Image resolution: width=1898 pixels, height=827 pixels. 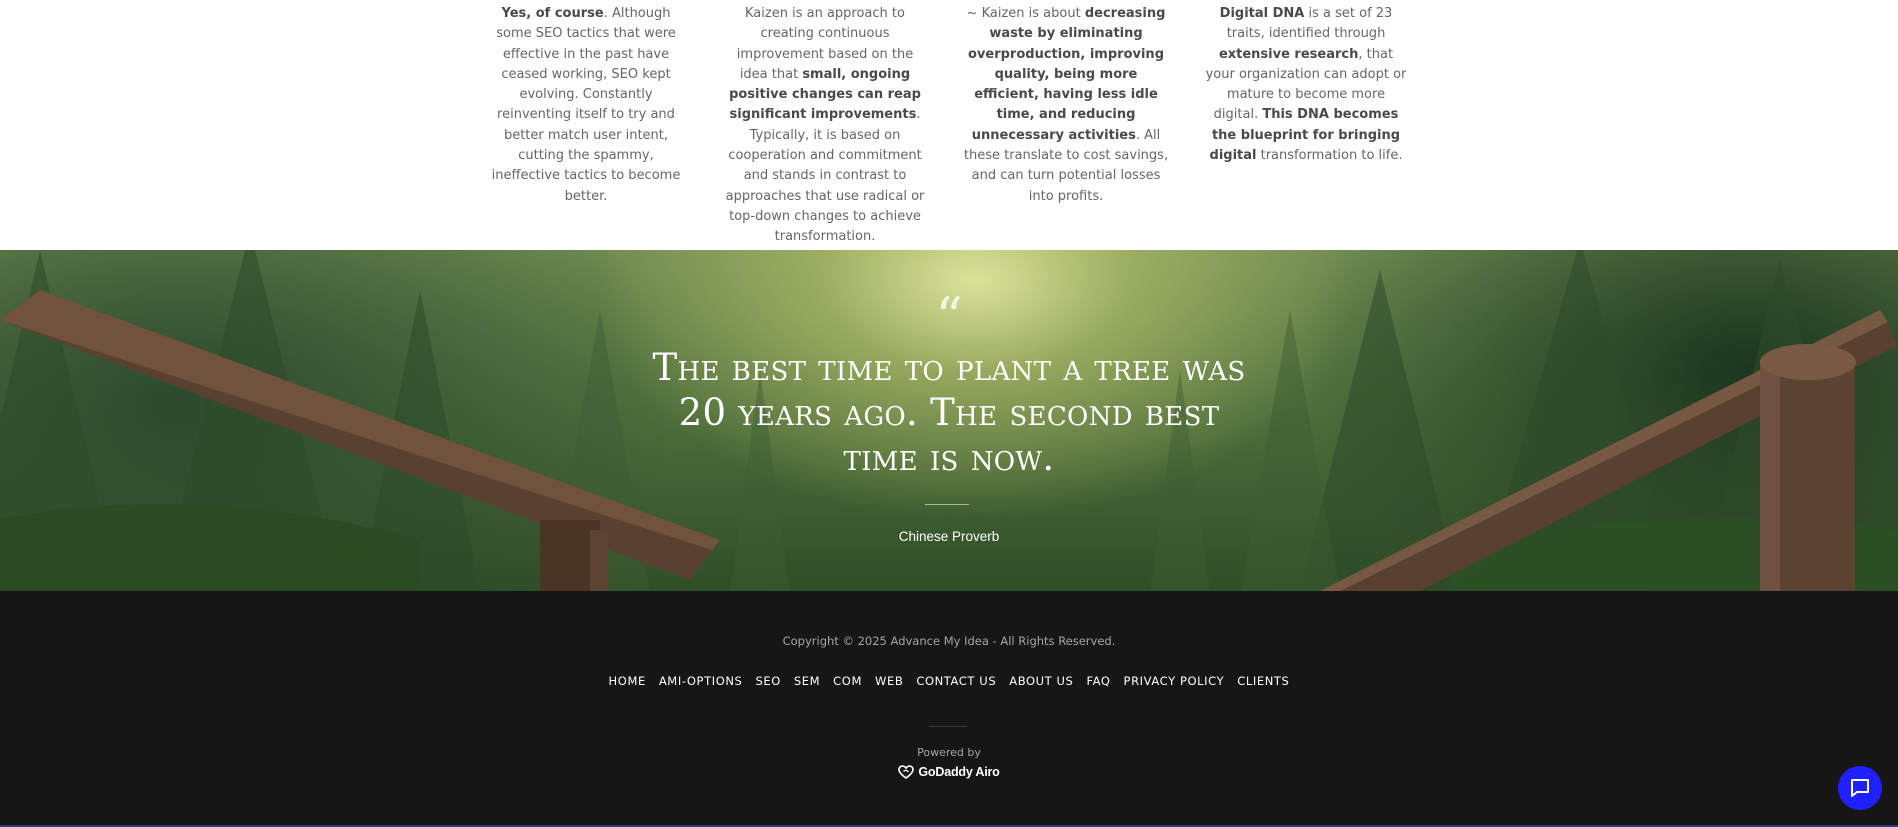 I want to click on godaddy-airo-link: GoDaddy Airo, so click(x=949, y=772).